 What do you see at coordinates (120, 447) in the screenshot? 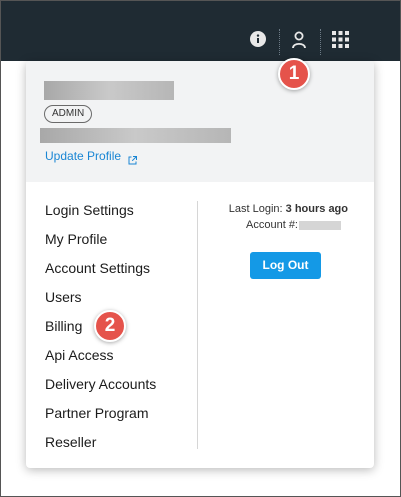
I see `menu-item-reseller: Reseller` at bounding box center [120, 447].